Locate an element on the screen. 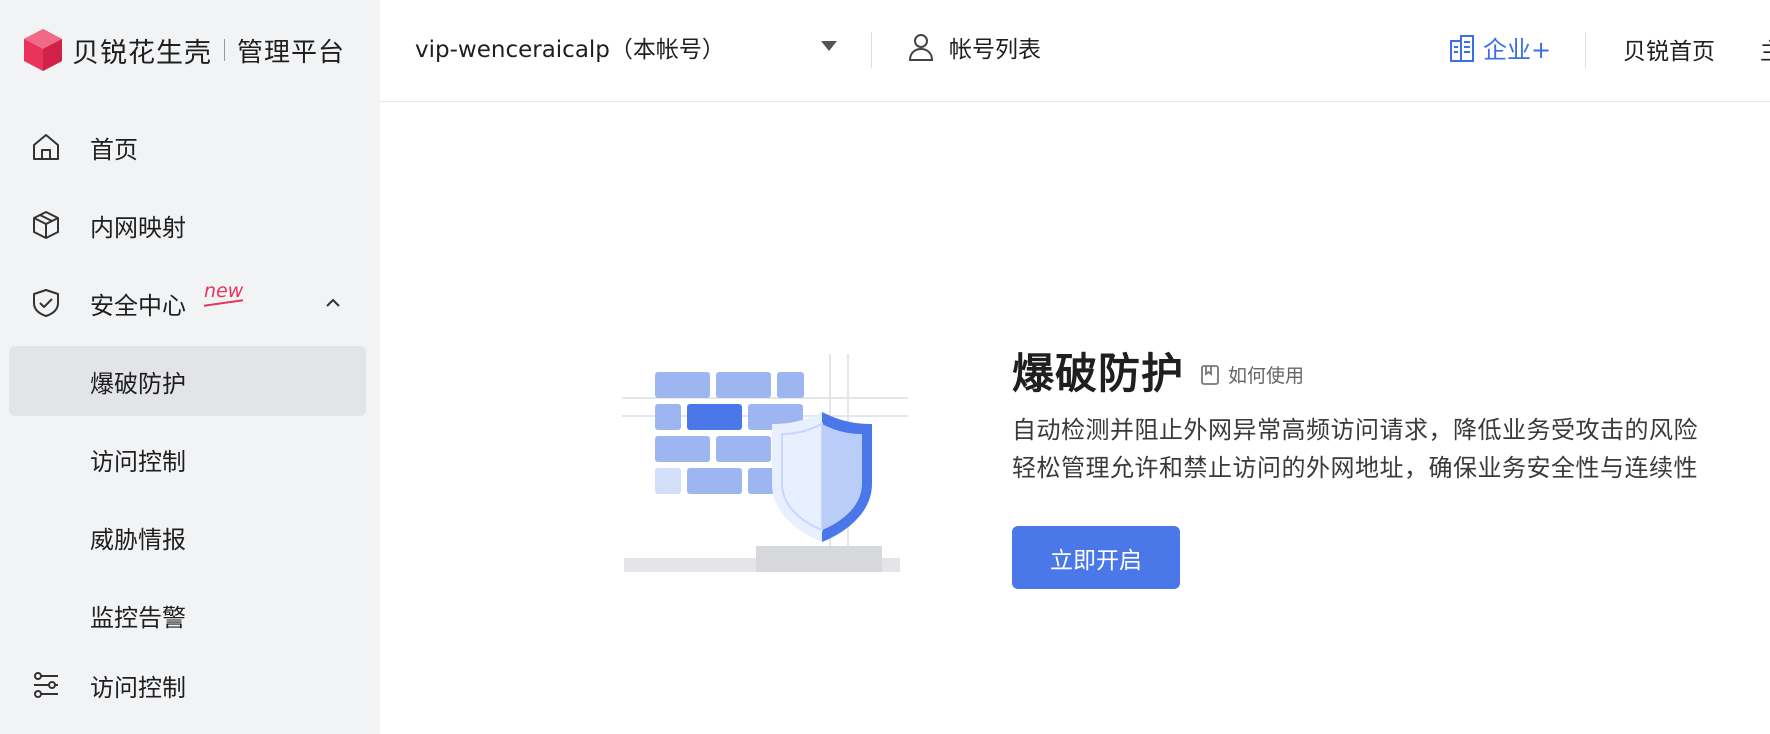 This screenshot has height=734, width=1770. sidebar-item-port-mapping: 内网映射 is located at coordinates (190, 225).